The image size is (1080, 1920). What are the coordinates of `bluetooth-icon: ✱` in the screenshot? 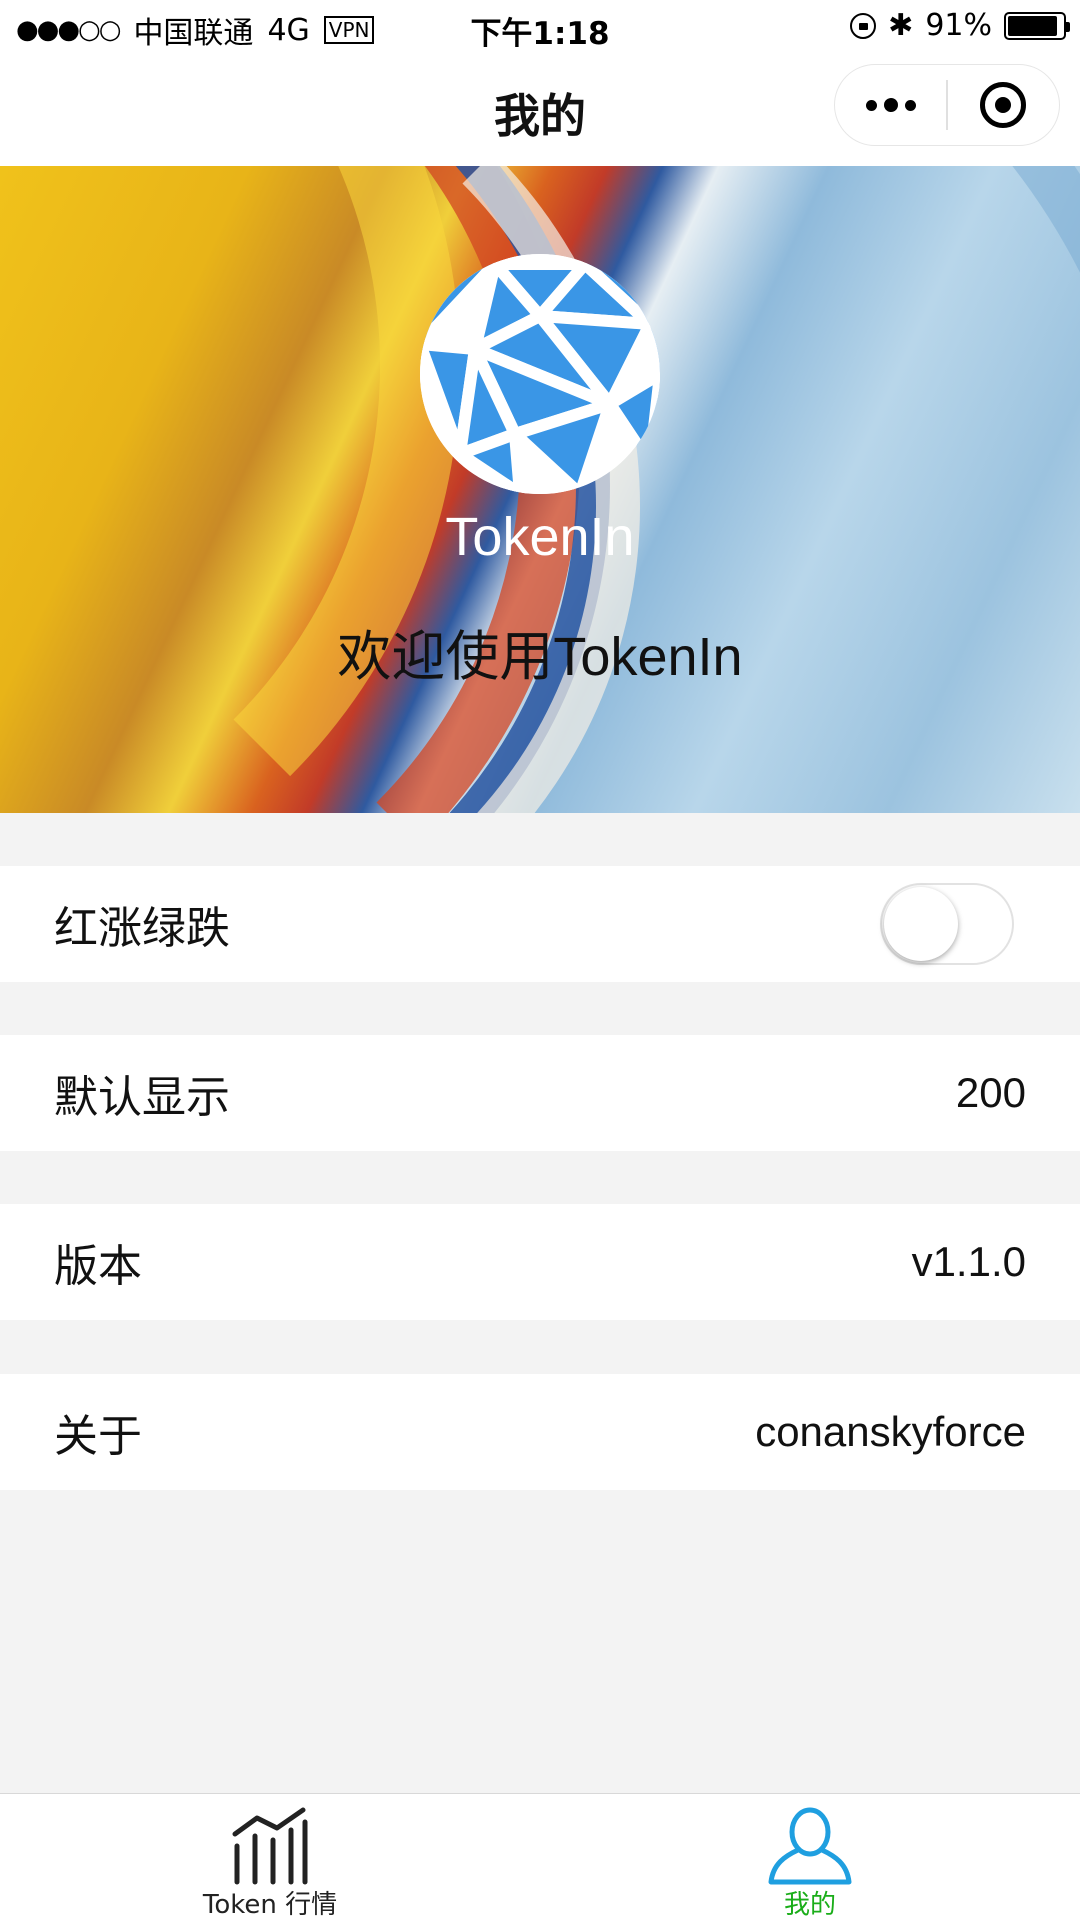 It's located at (901, 25).